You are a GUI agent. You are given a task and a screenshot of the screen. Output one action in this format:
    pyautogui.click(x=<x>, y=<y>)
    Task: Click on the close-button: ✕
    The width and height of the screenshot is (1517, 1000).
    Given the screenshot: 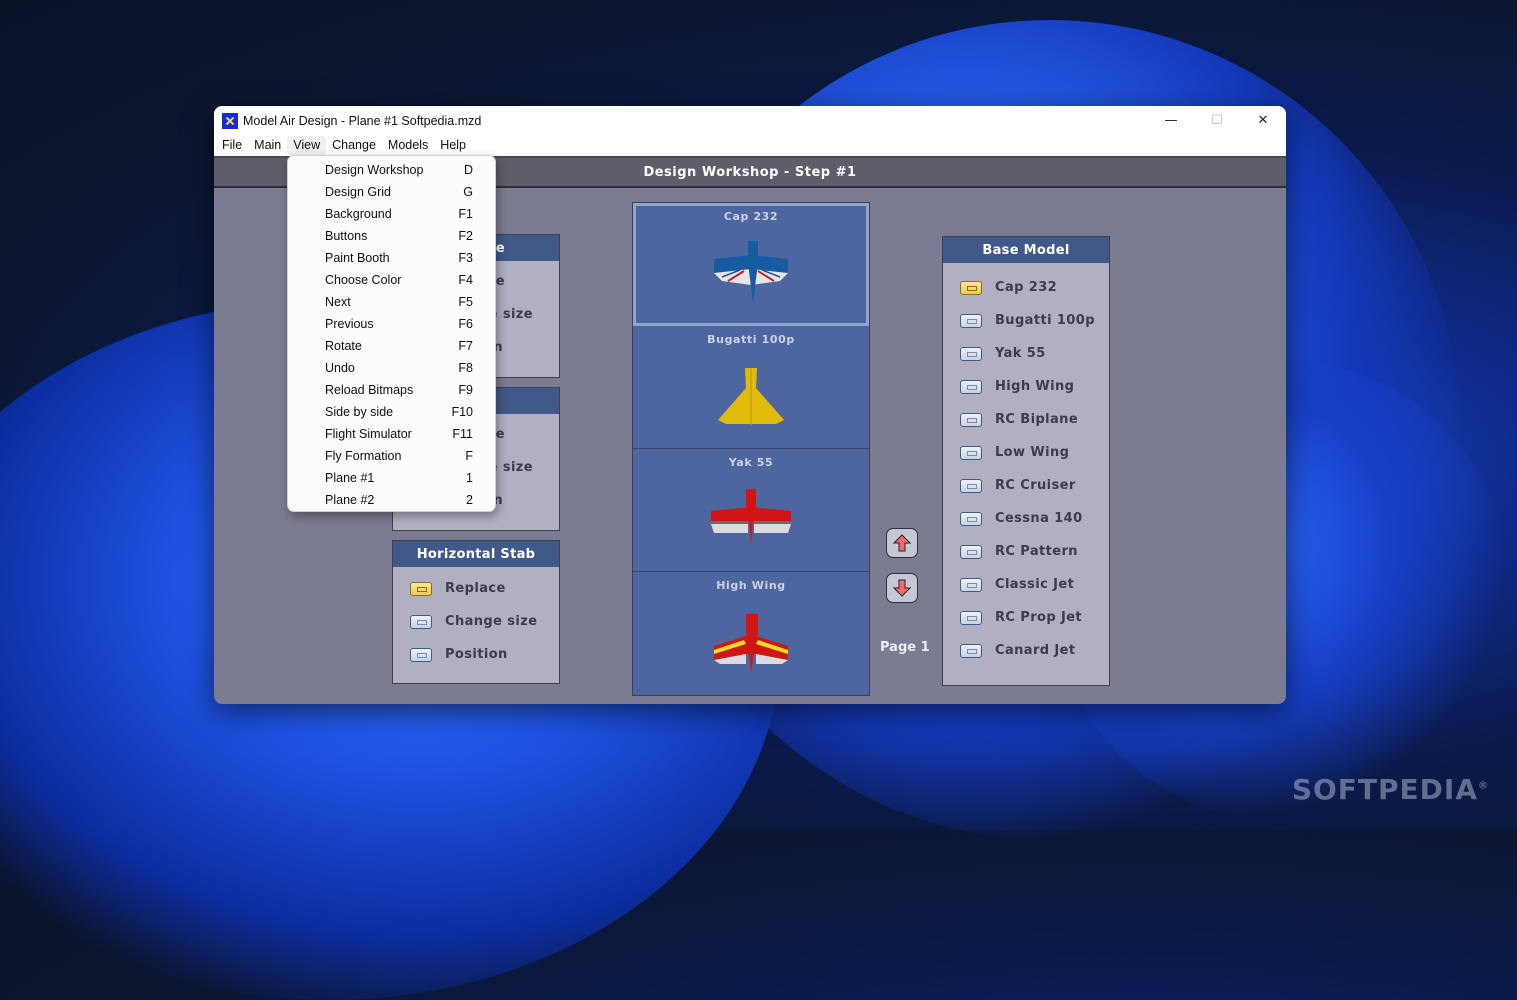 What is the action you would take?
    pyautogui.click(x=1263, y=120)
    